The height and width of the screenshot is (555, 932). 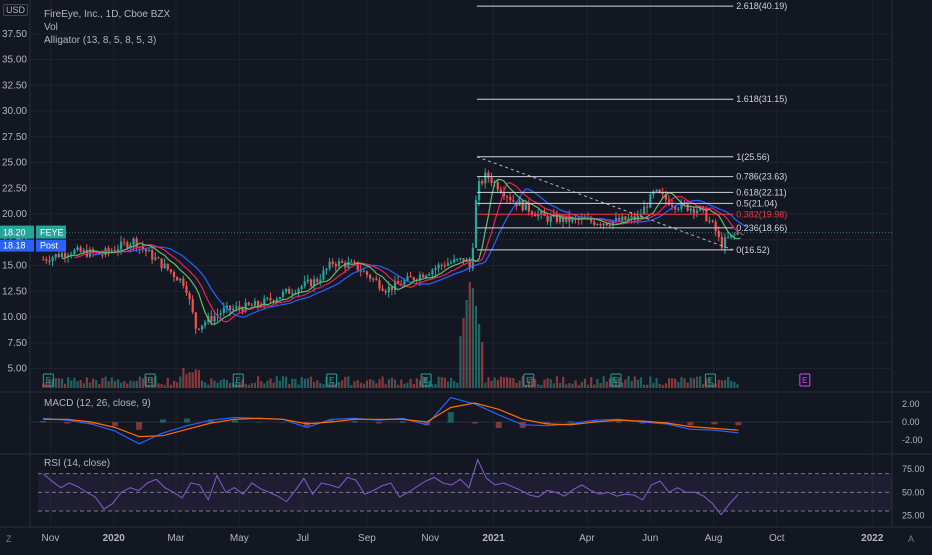 What do you see at coordinates (14, 214) in the screenshot?
I see `price-tick-label: 20.00` at bounding box center [14, 214].